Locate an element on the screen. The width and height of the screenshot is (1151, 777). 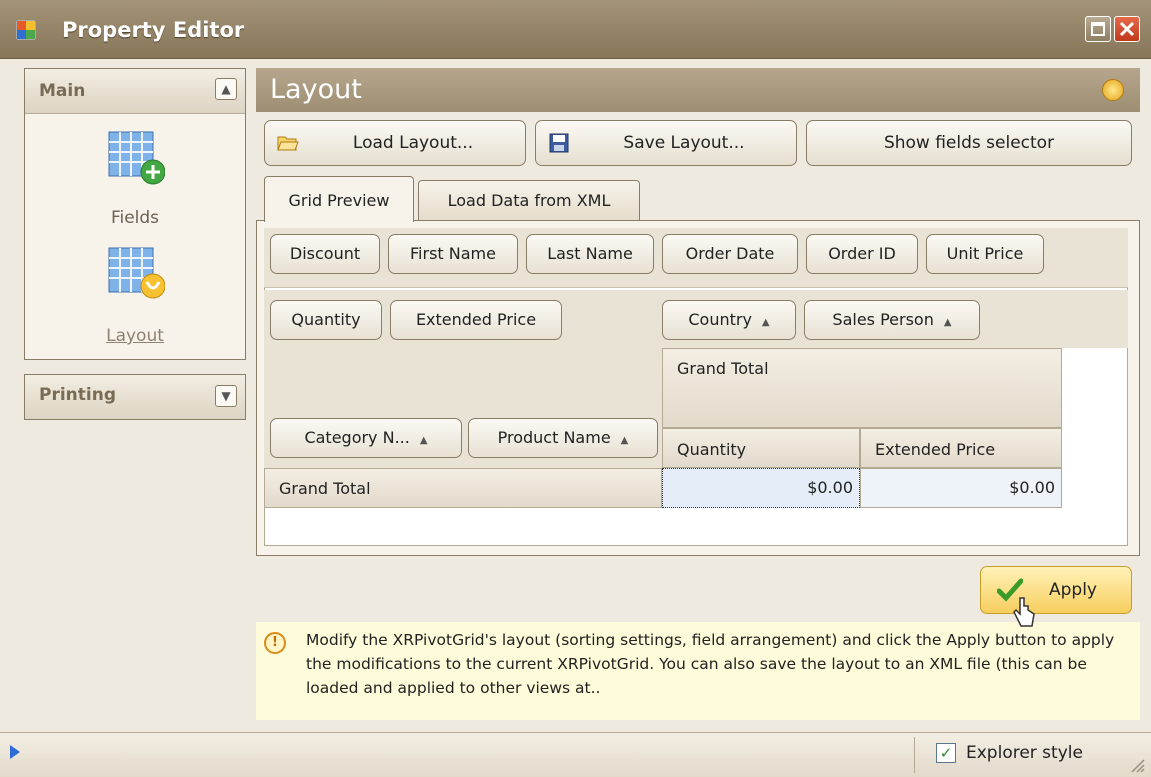
field-label: Order ID is located at coordinates (862, 253).